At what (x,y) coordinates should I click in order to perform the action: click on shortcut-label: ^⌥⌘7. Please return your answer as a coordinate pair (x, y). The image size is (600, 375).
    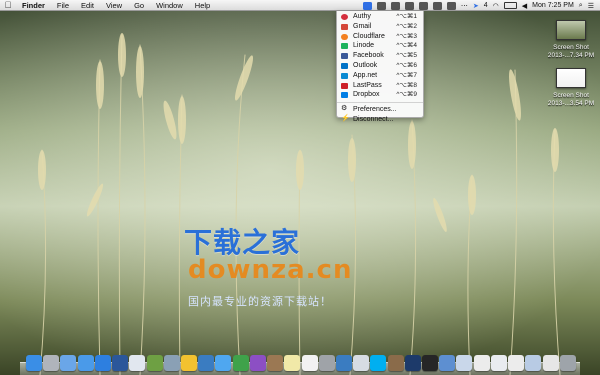
    Looking at the image, I should click on (406, 75).